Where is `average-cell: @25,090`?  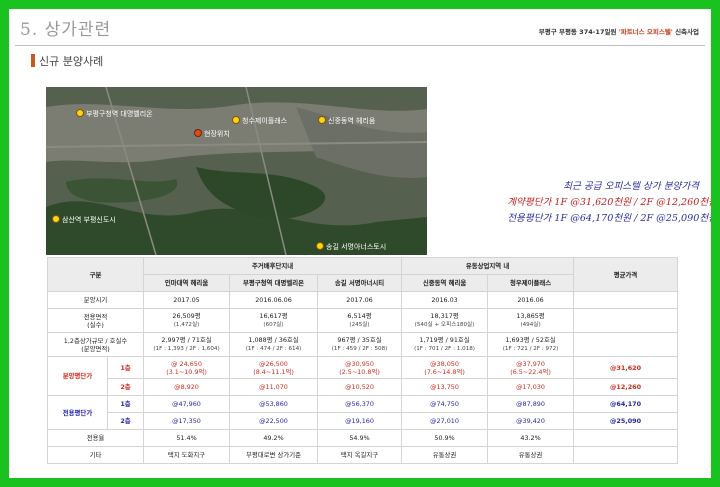
average-cell: @25,090 is located at coordinates (626, 421).